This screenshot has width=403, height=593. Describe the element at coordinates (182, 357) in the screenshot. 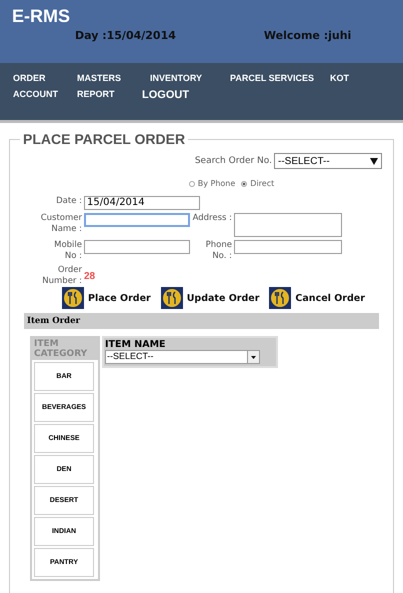

I see `item-select: --SELECT--` at that location.